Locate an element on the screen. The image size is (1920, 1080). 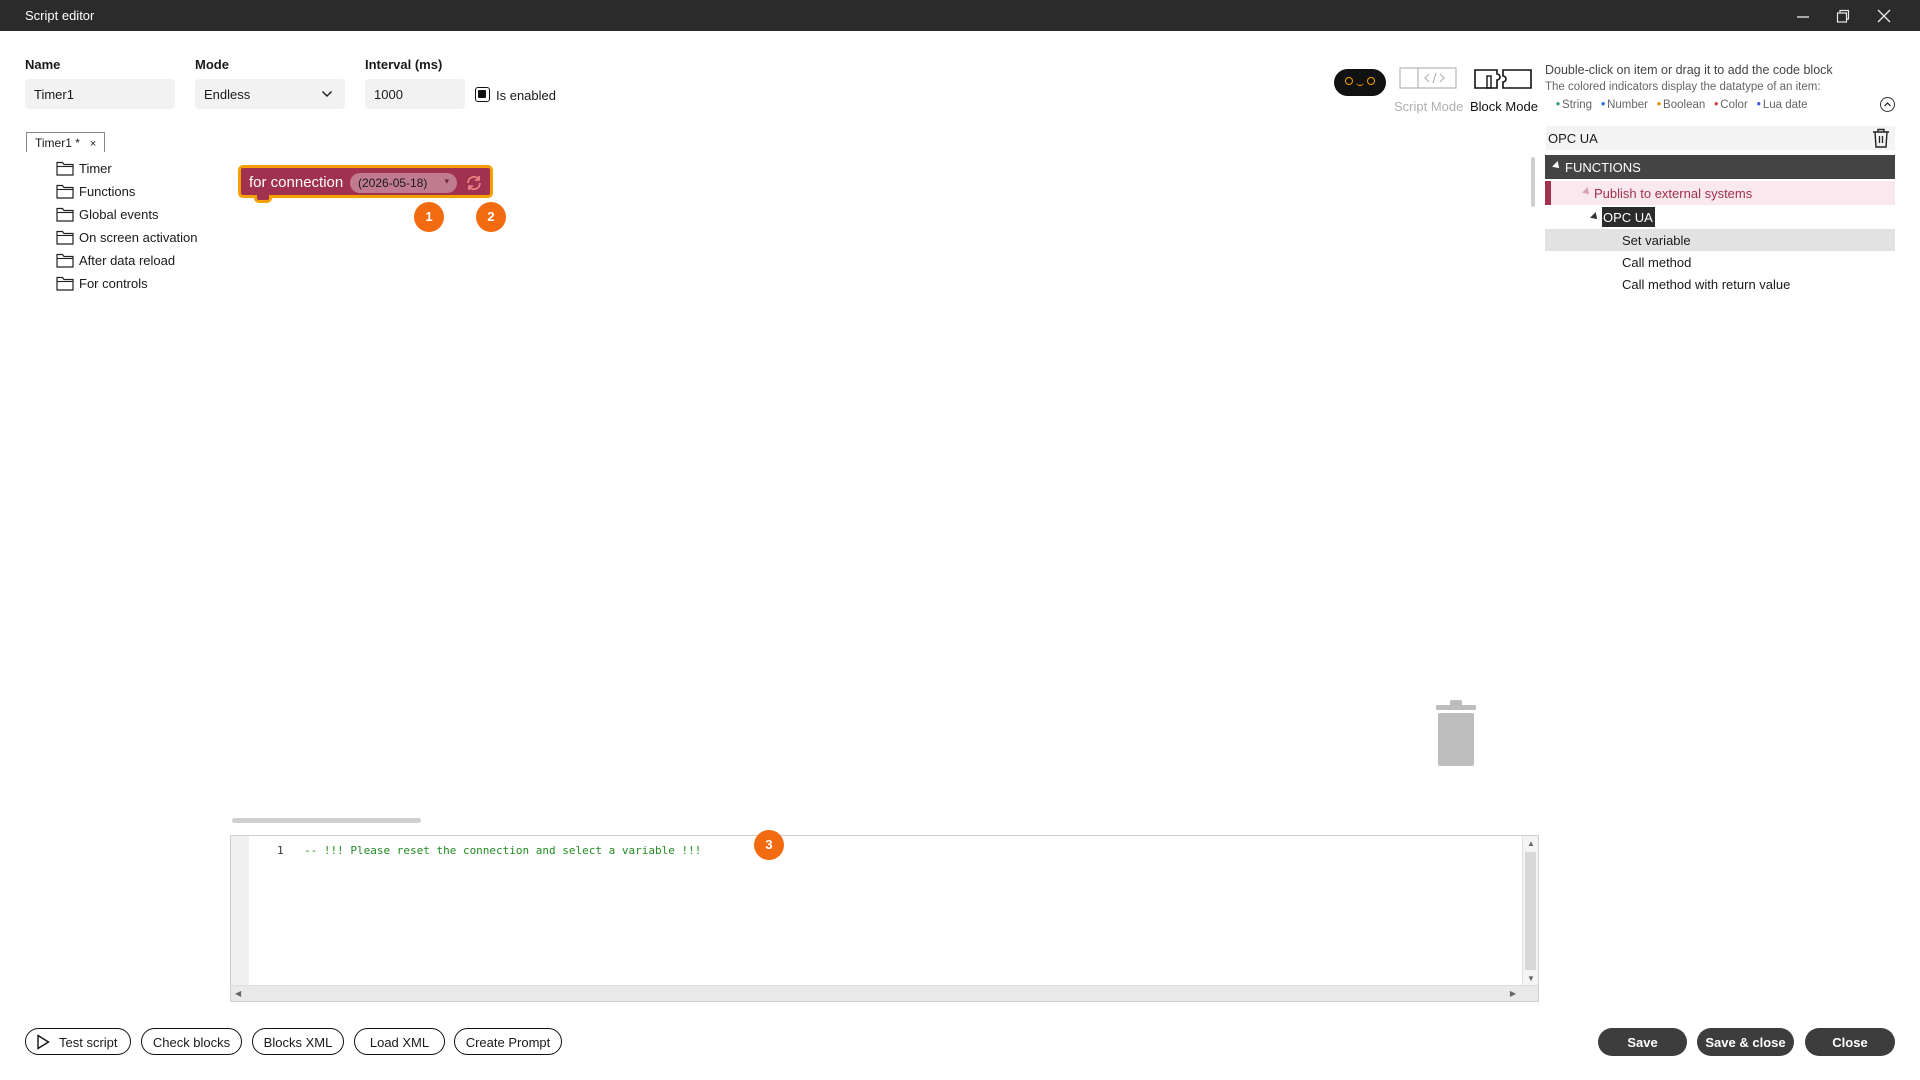
function-item-set-variable: Set variable is located at coordinates (1720, 240).